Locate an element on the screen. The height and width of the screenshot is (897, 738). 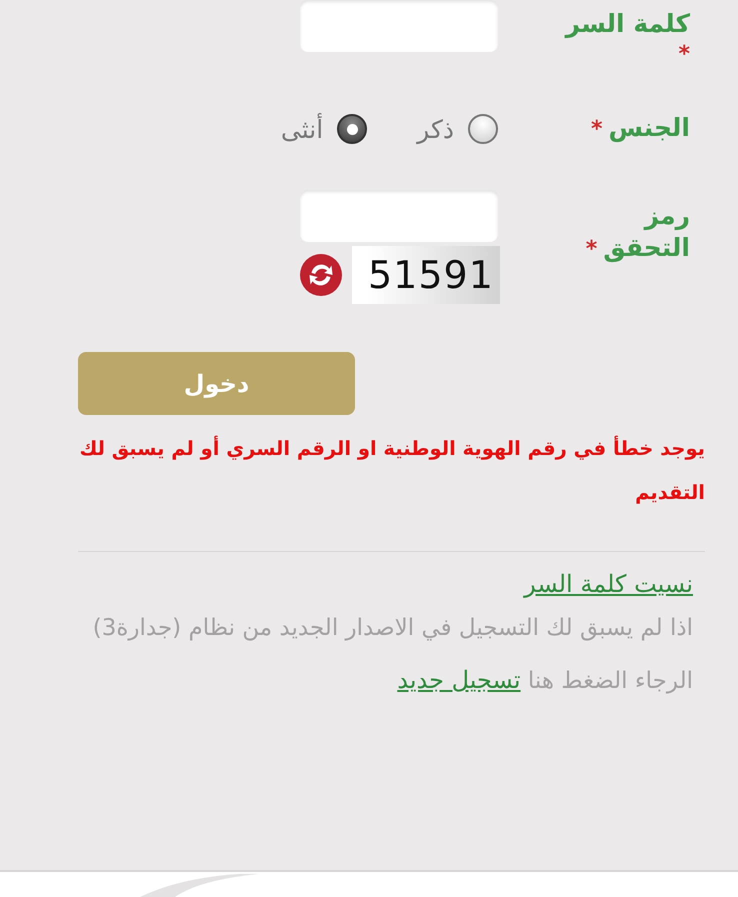
register-note: اذا لم يسبق لك التسجيل في الاصدار الجديد من نظام (جدارة3) الرجاء الضغط هنا تسجيل جديد is located at coordinates (392, 655).